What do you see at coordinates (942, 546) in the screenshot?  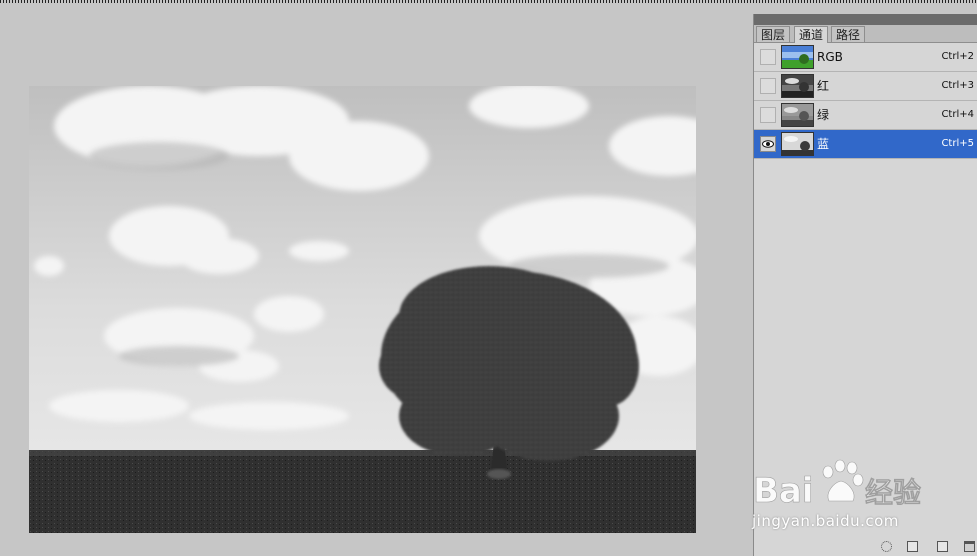 I see `new-channel-icon` at bounding box center [942, 546].